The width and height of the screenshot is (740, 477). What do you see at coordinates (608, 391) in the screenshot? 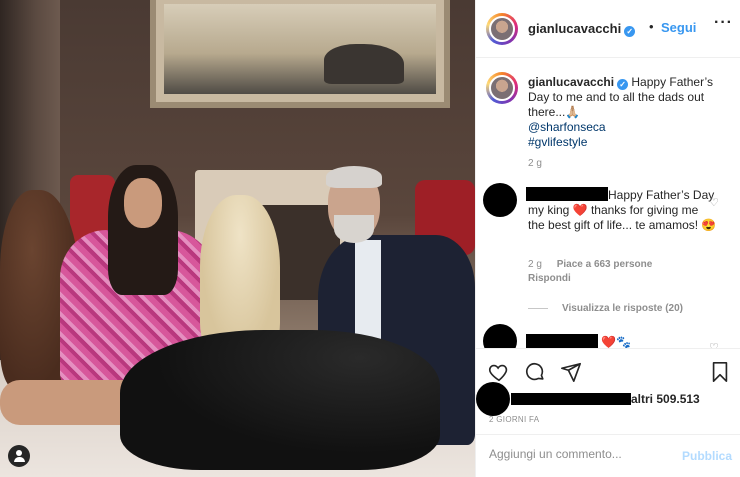
I see `post-actions: altri 509.513 2 GIORNI FA` at bounding box center [608, 391].